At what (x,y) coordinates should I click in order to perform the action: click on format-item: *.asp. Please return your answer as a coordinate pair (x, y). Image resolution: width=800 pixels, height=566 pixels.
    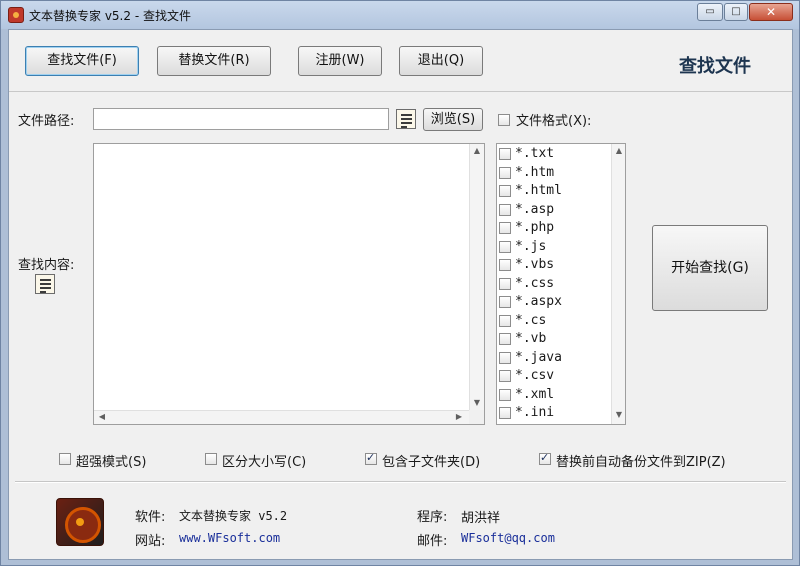
    Looking at the image, I should click on (553, 210).